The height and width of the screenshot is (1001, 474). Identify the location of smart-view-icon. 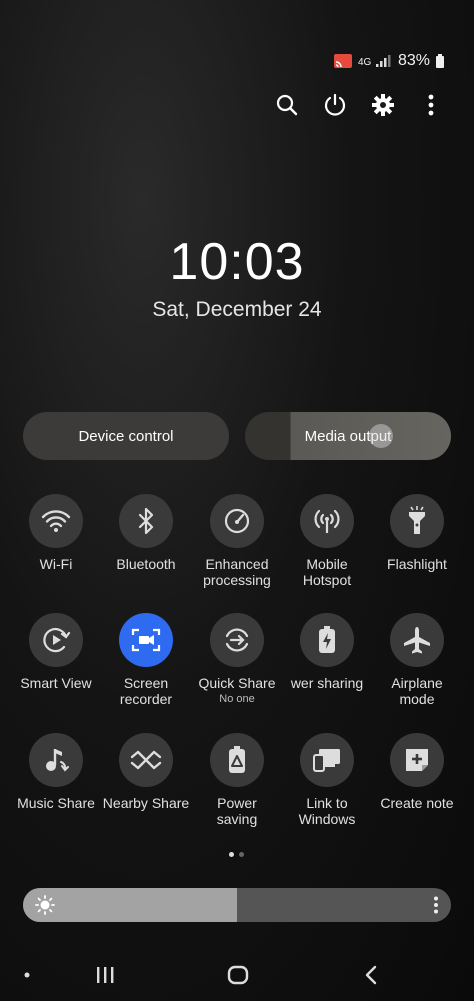
(57, 640).